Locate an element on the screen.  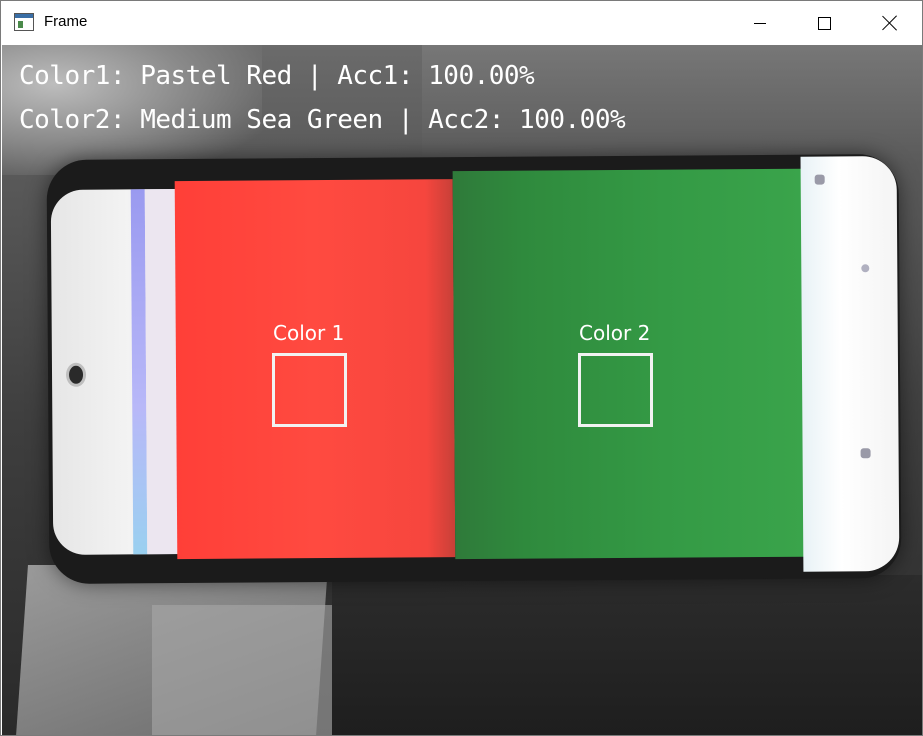
close-button is located at coordinates (890, 23).